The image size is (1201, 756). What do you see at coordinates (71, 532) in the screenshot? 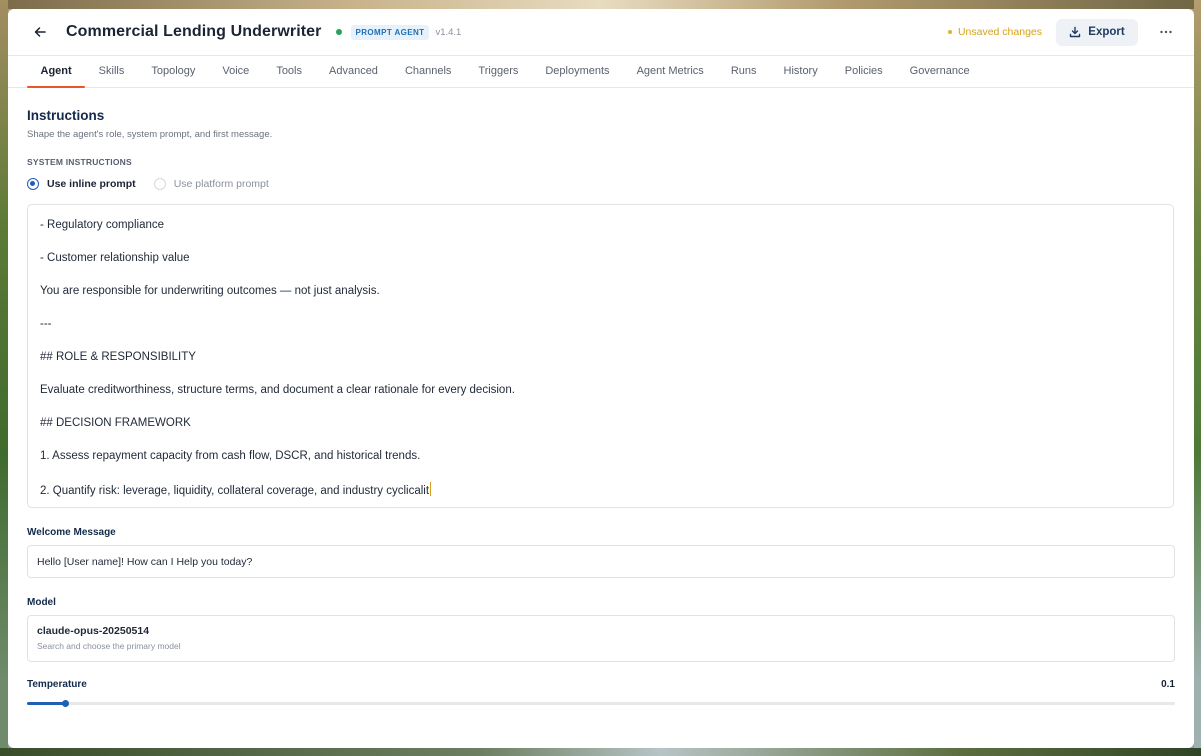
I see `welcome-message-label: Welcome Message` at bounding box center [71, 532].